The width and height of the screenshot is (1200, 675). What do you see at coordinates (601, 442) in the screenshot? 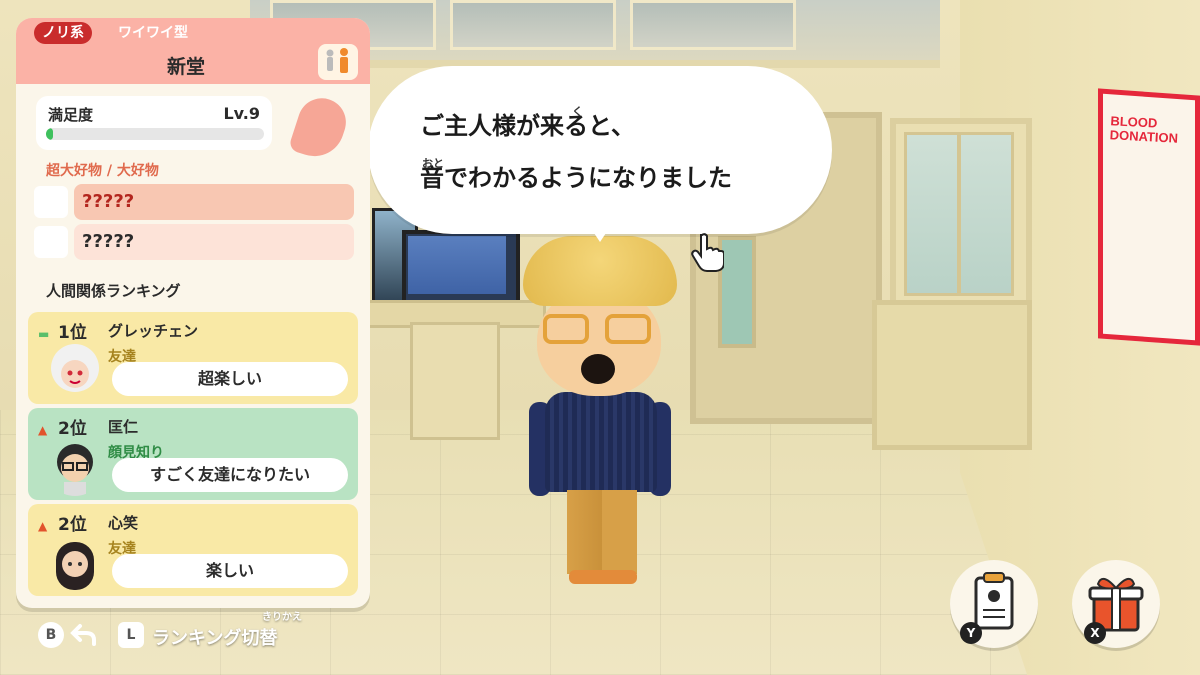
I see `mii-jacket` at bounding box center [601, 442].